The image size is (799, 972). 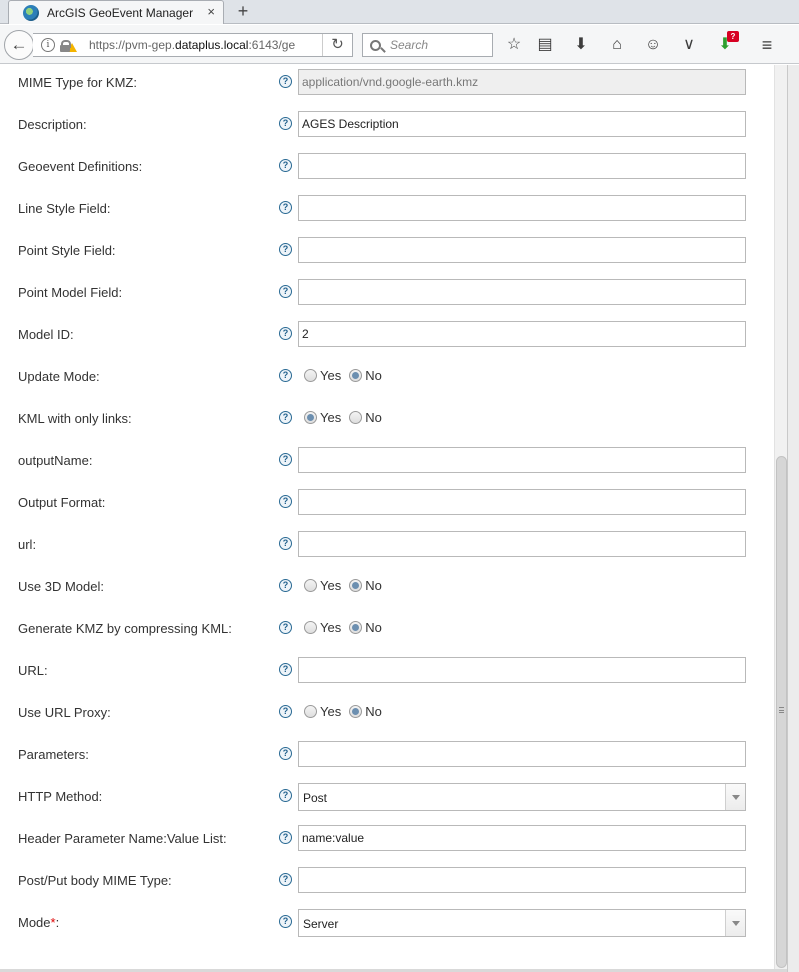 I want to click on info-icon: i, so click(x=48, y=45).